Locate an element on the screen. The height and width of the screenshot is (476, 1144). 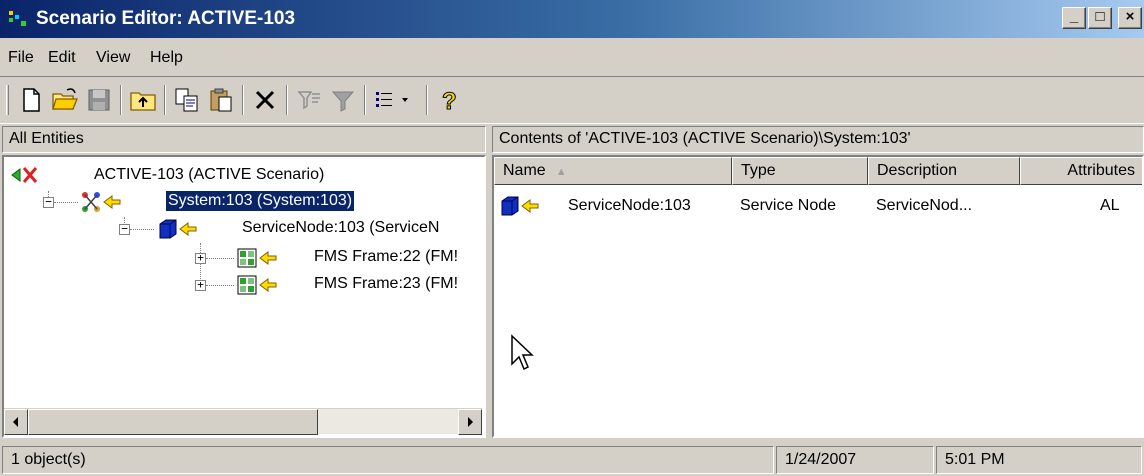
column-header-type: Type is located at coordinates (800, 171).